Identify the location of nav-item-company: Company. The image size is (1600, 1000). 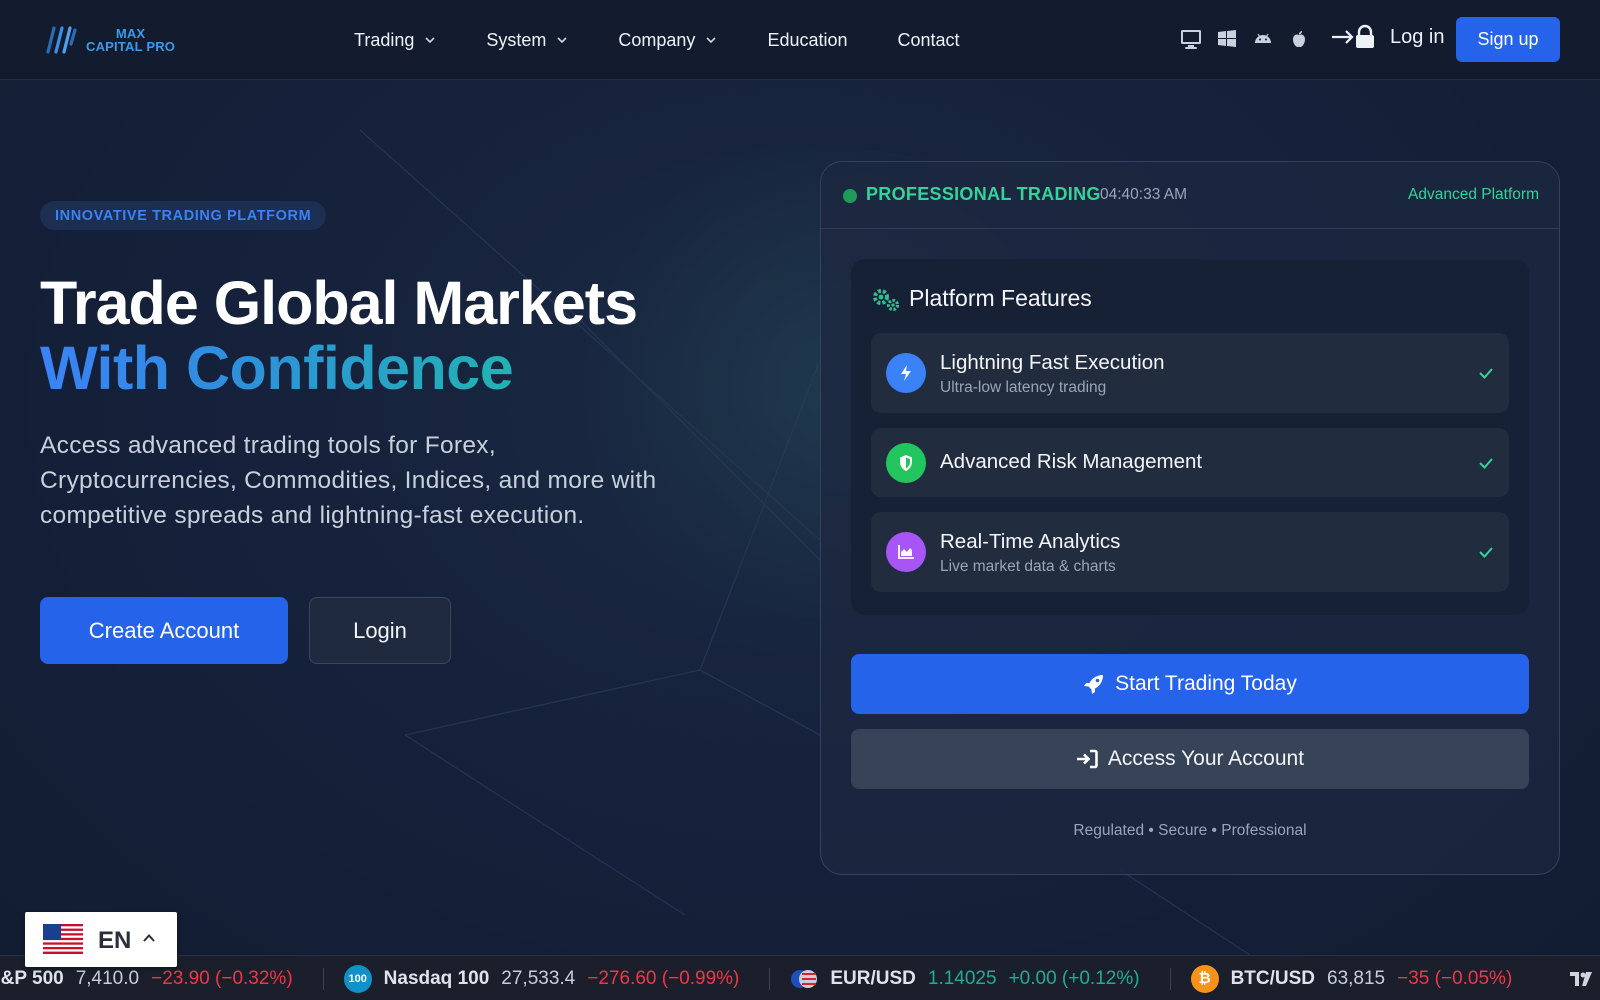
(667, 40).